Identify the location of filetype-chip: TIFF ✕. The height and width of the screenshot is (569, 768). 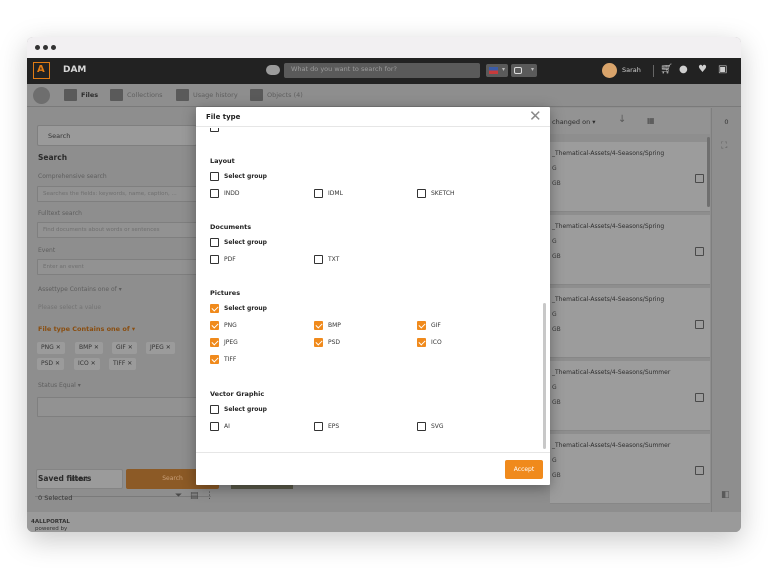
(123, 364).